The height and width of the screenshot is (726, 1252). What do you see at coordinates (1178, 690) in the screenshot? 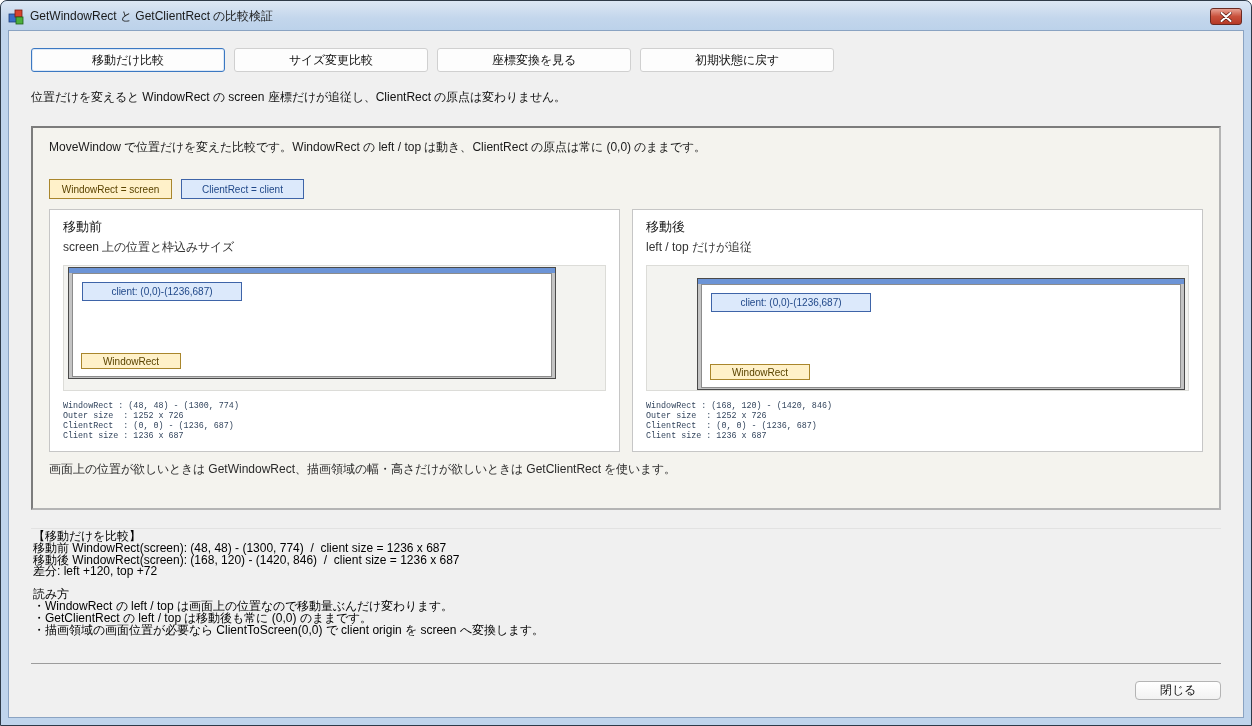
I see `close-dialog-button: 閉じる` at bounding box center [1178, 690].